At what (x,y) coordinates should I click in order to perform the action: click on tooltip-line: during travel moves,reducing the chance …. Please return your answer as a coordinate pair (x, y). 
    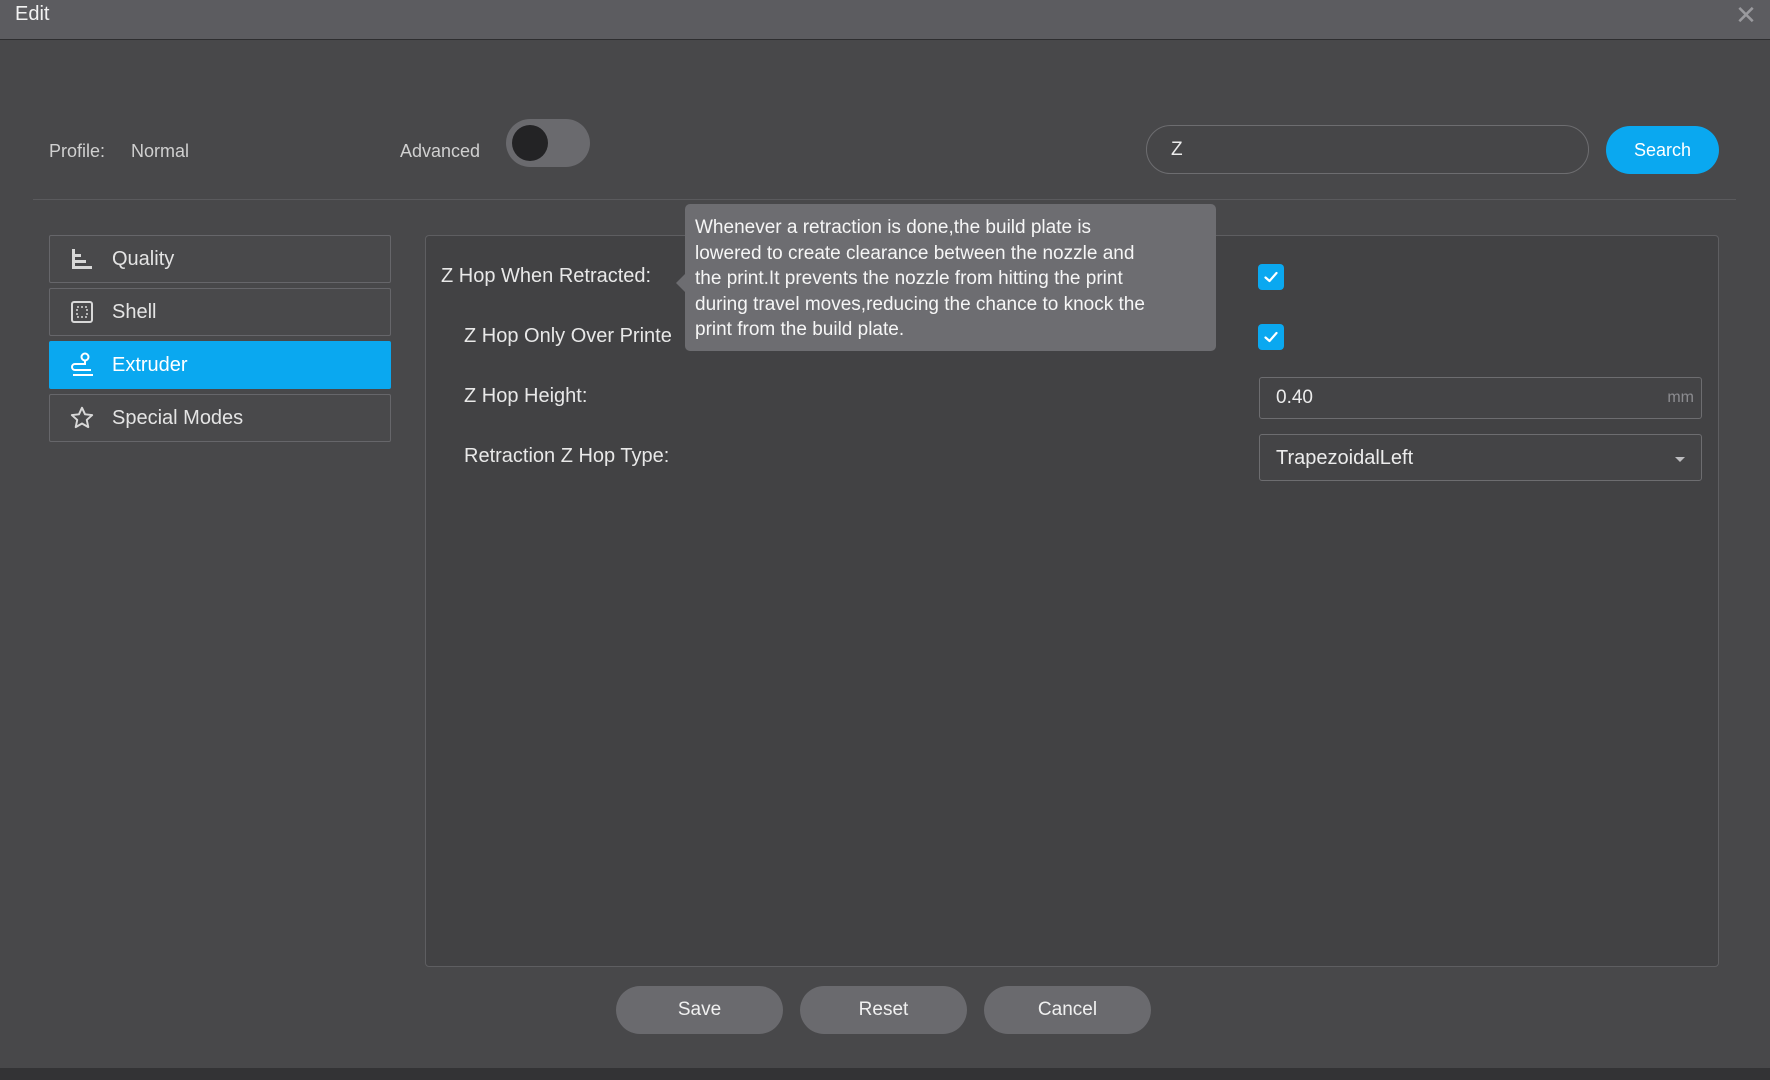
    Looking at the image, I should click on (920, 304).